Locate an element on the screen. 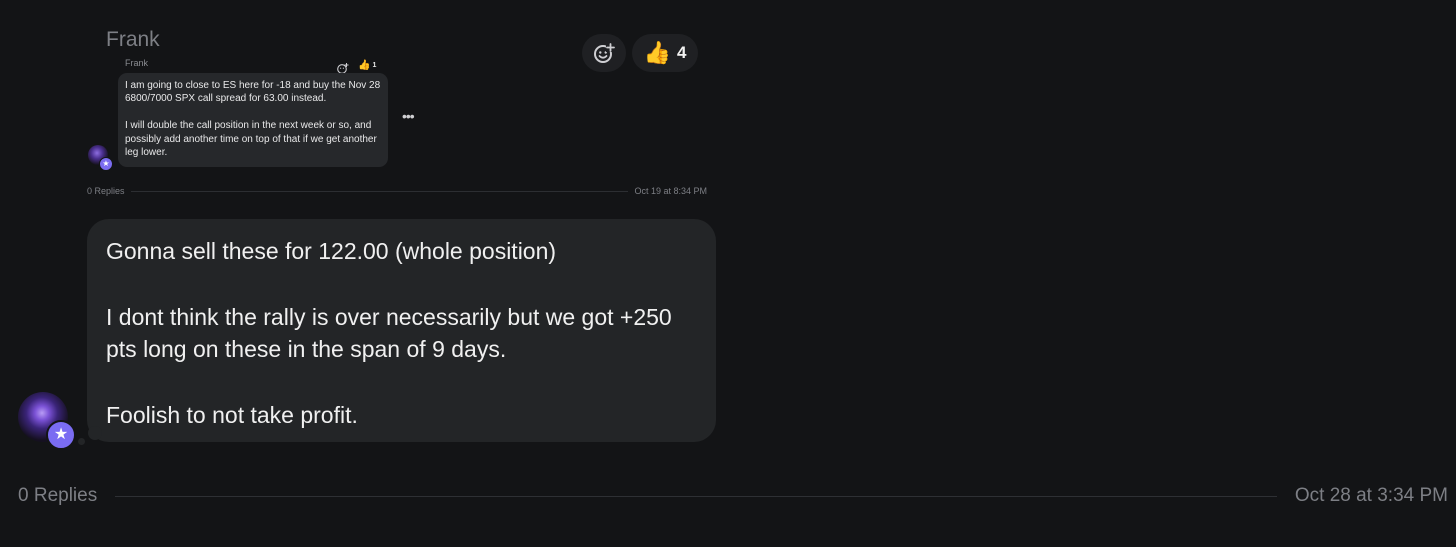 The image size is (1456, 547). quoted-replies-count: 0 Replies is located at coordinates (106, 191).